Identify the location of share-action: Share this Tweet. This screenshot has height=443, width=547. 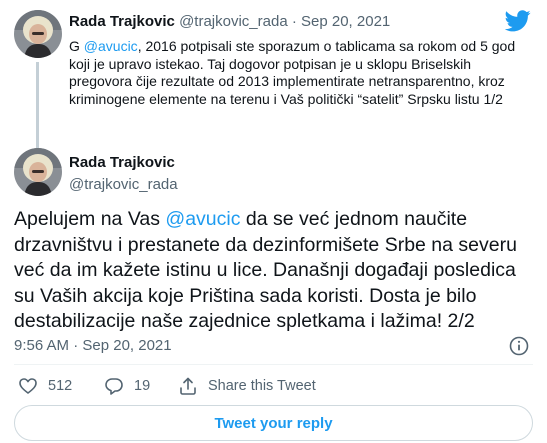
(247, 386).